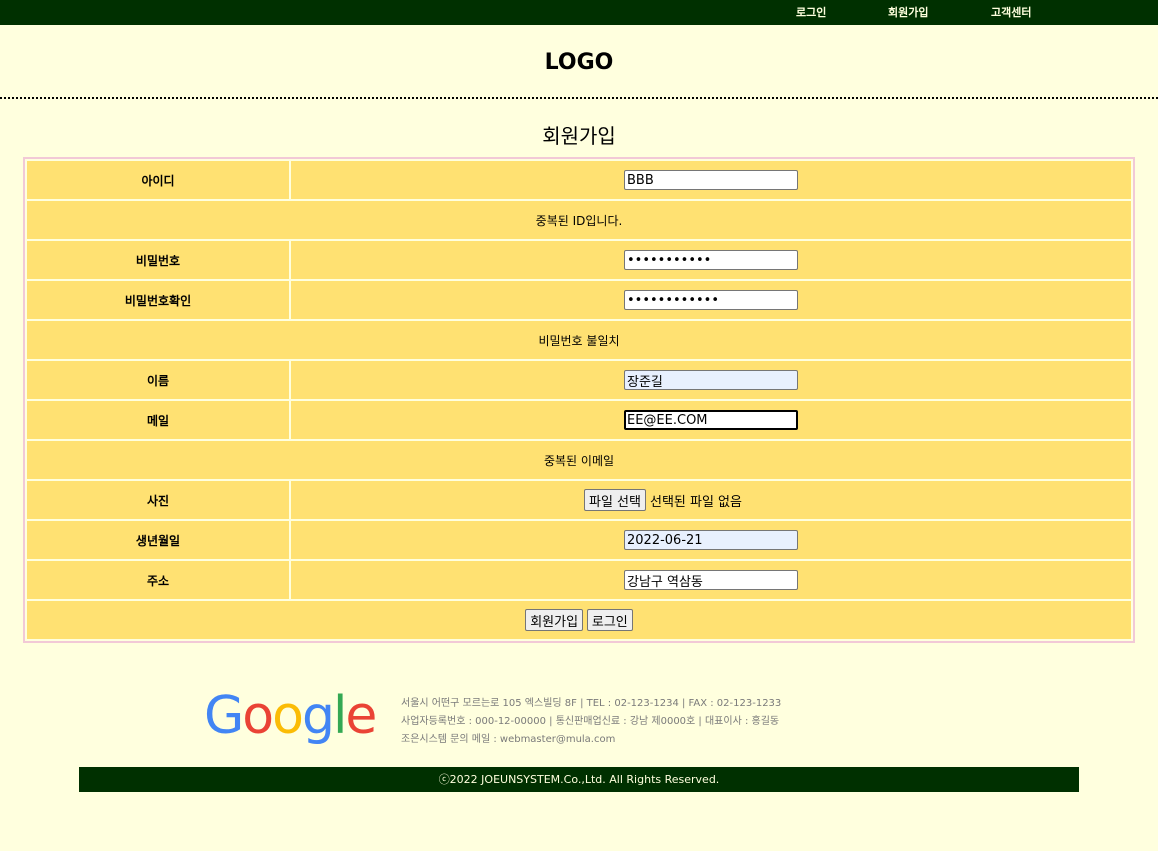 This screenshot has height=851, width=1158. I want to click on email-duplicate-message: 중복된 이메일, so click(579, 460).